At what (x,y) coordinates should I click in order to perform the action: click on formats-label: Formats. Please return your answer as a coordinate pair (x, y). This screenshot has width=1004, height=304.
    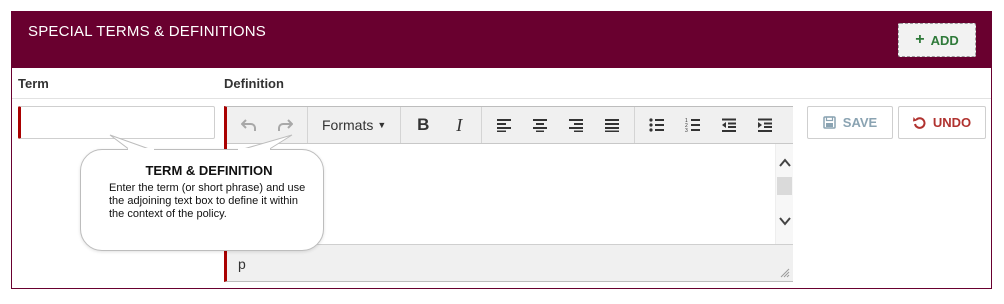
    Looking at the image, I should click on (348, 125).